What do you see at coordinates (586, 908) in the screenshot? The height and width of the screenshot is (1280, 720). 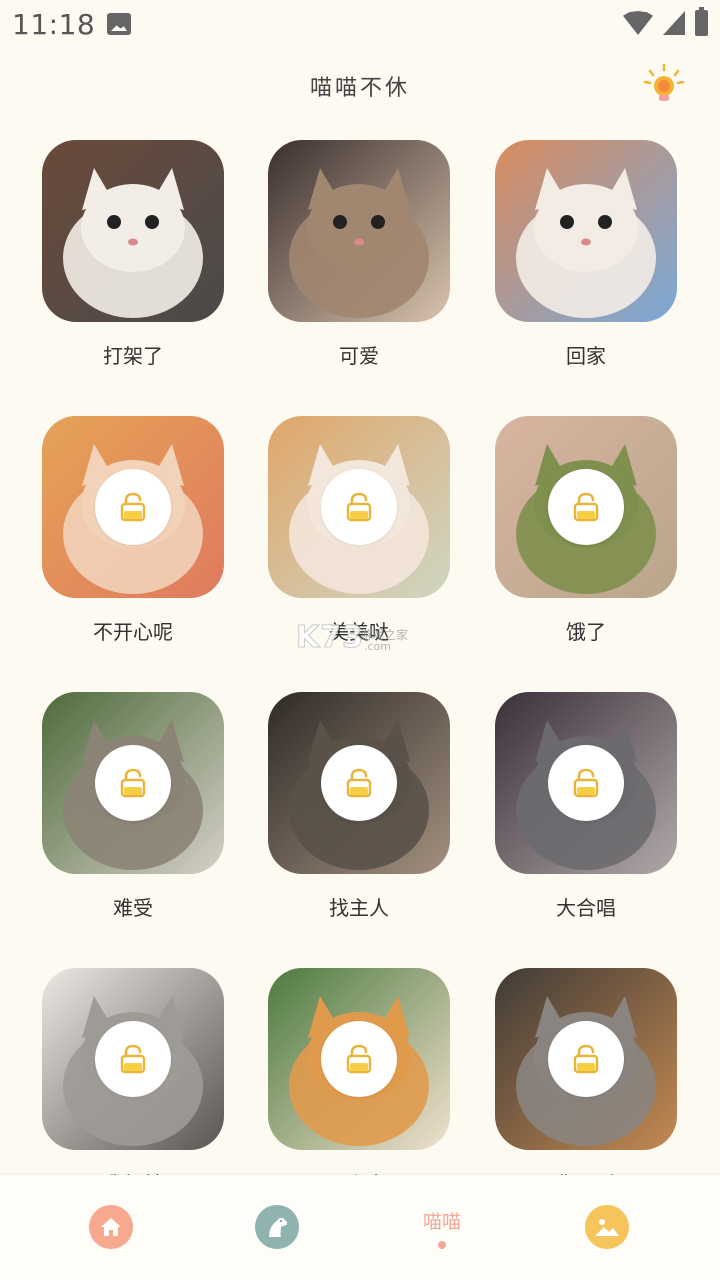 I see `card-label: 大合唱` at bounding box center [586, 908].